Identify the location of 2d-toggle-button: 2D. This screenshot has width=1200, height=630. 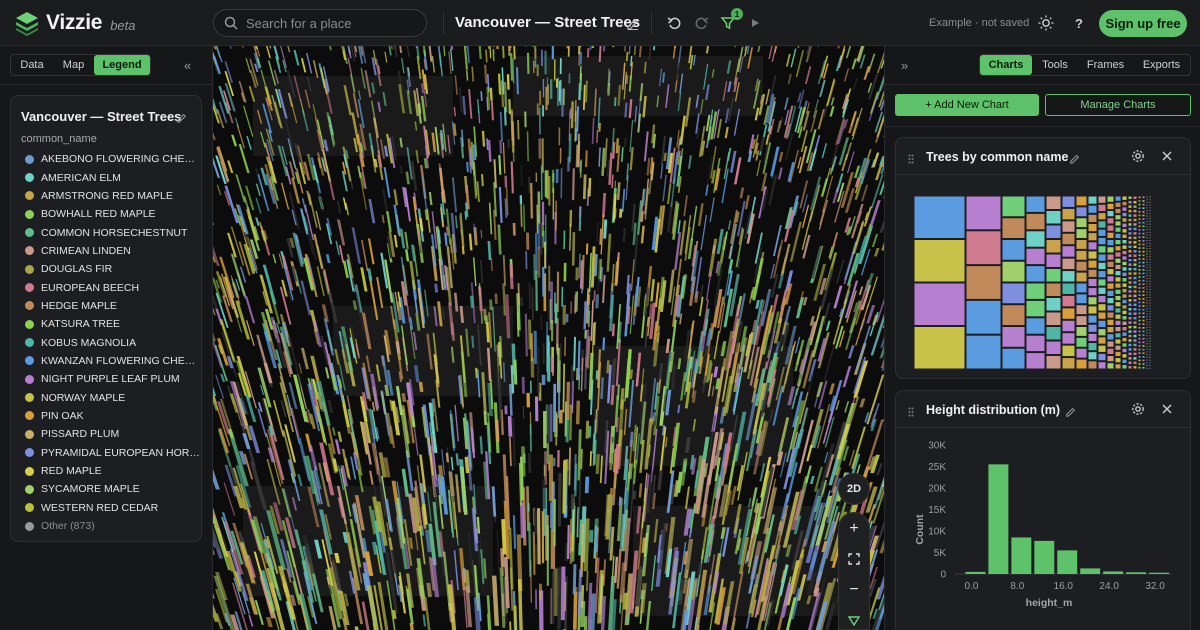
(854, 489).